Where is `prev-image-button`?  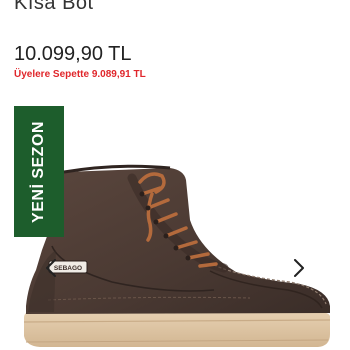
prev-image-button is located at coordinates (51, 268).